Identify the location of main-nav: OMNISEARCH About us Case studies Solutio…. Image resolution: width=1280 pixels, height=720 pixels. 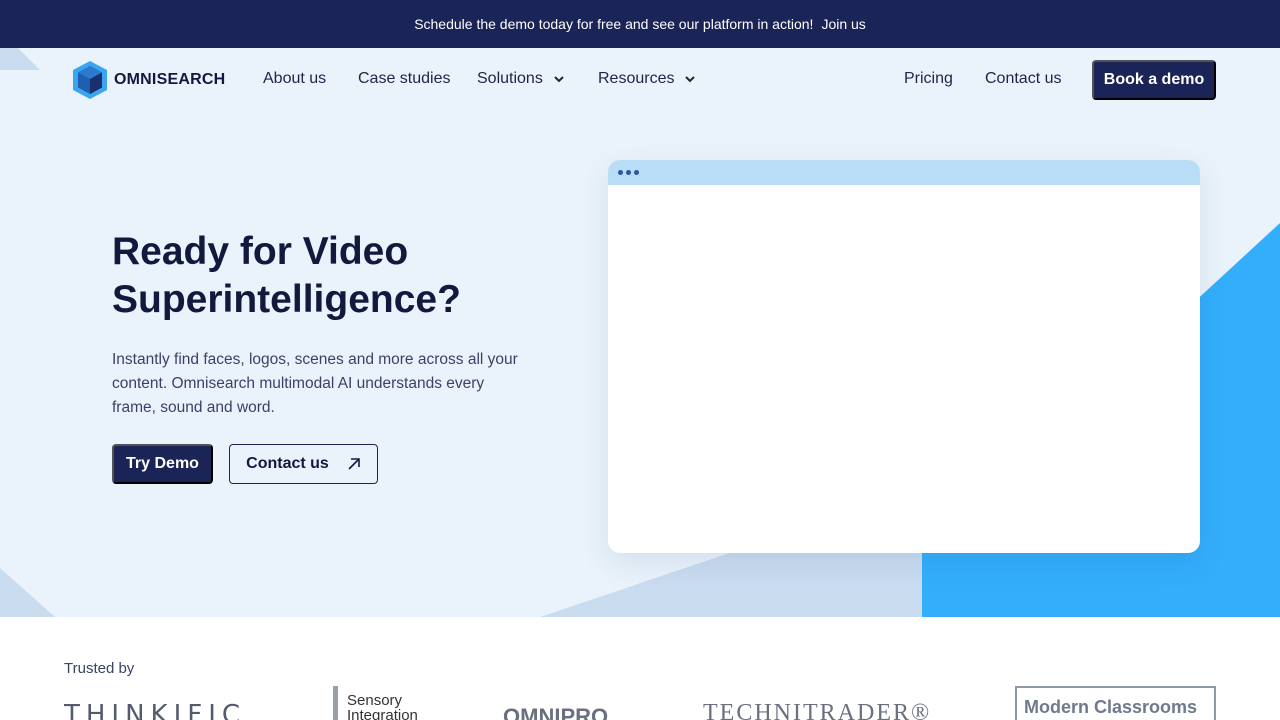
(640, 80).